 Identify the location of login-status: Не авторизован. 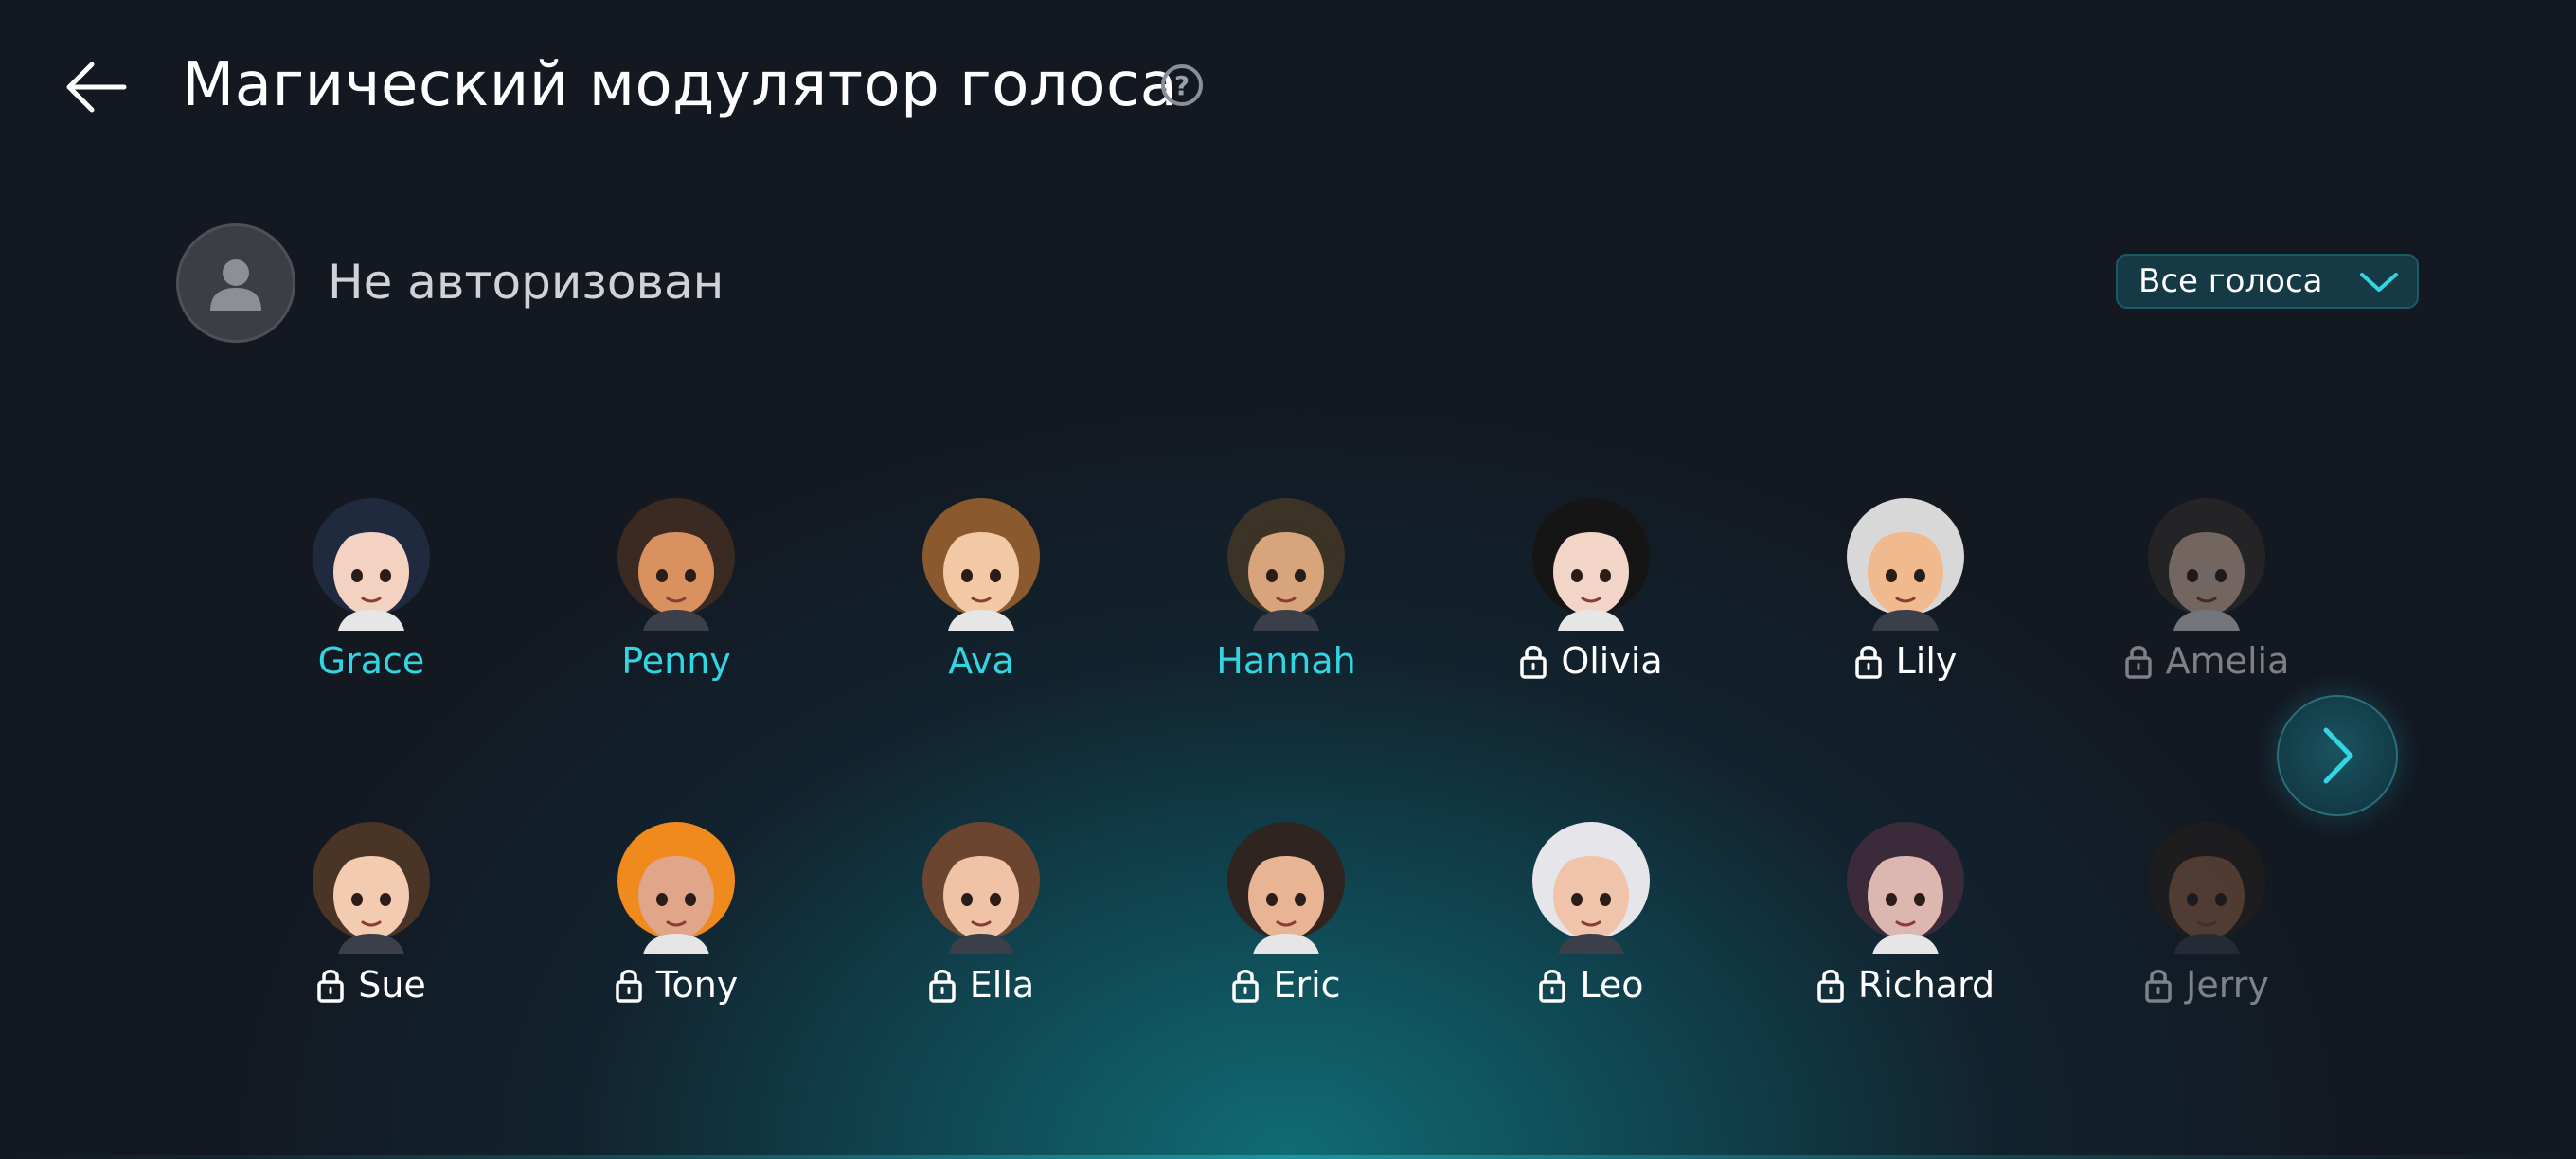
(526, 282).